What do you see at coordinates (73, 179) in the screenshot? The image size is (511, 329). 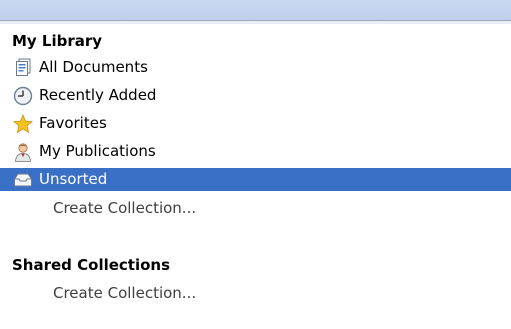 I see `sidebar-item-label: Unsorted` at bounding box center [73, 179].